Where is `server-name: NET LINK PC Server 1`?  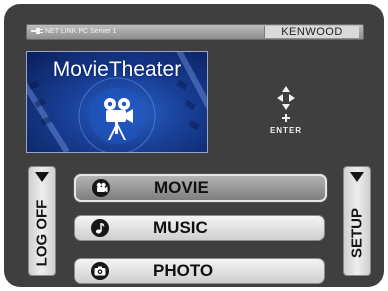 server-name: NET LINK PC Server 1 is located at coordinates (81, 31).